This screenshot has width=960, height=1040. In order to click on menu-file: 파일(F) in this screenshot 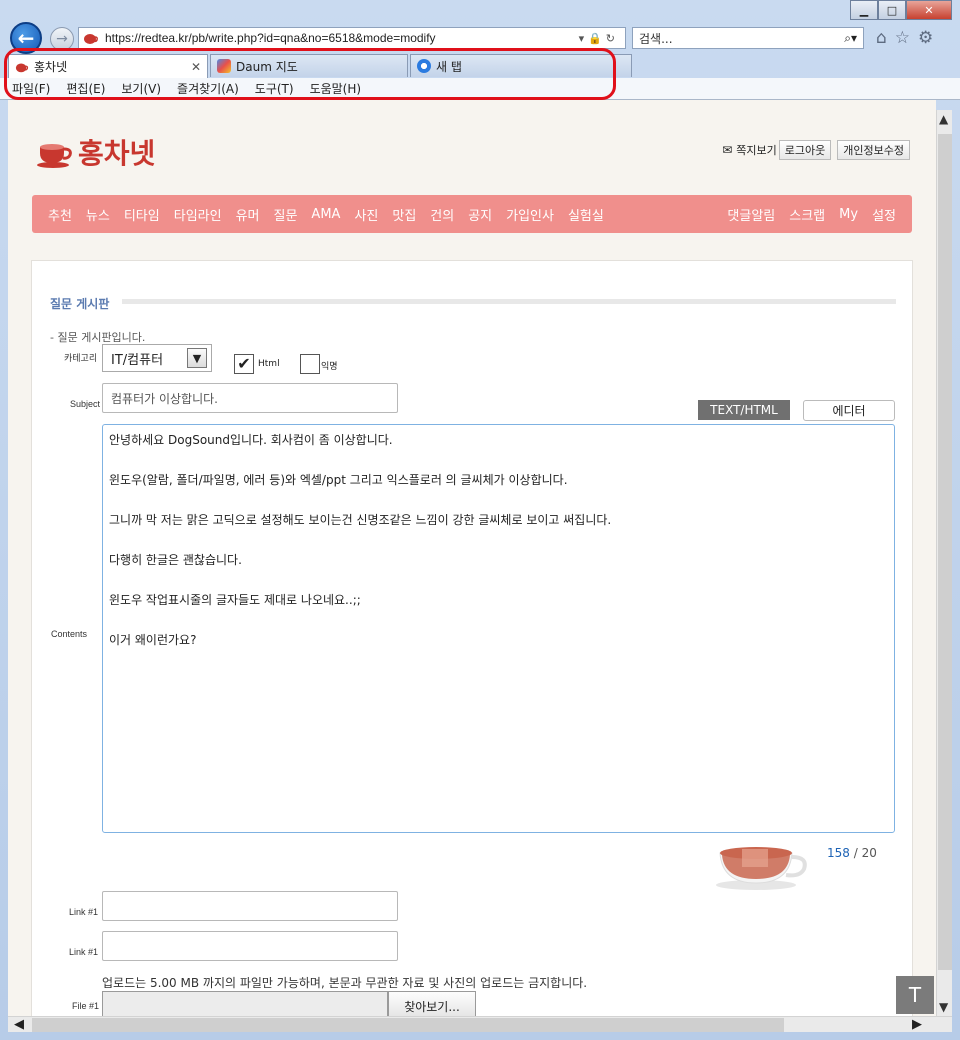, I will do `click(31, 88)`.